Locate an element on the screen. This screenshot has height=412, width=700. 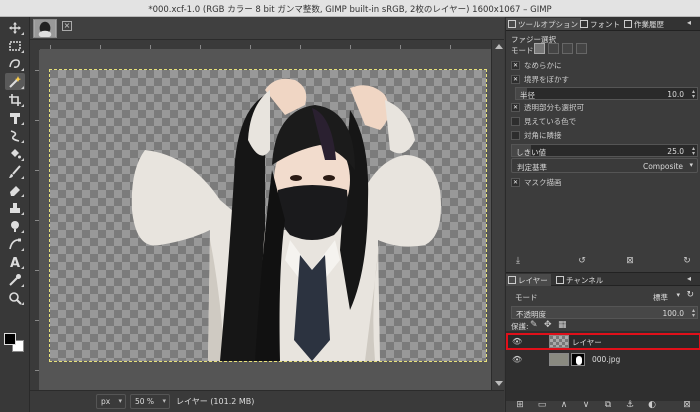
mask-layer-icon: ◐ is located at coordinates (652, 405).